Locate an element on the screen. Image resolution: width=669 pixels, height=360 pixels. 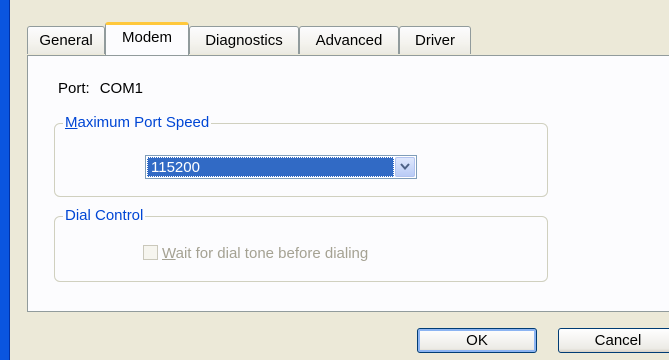
tab-advanced: Advanced is located at coordinates (349, 40).